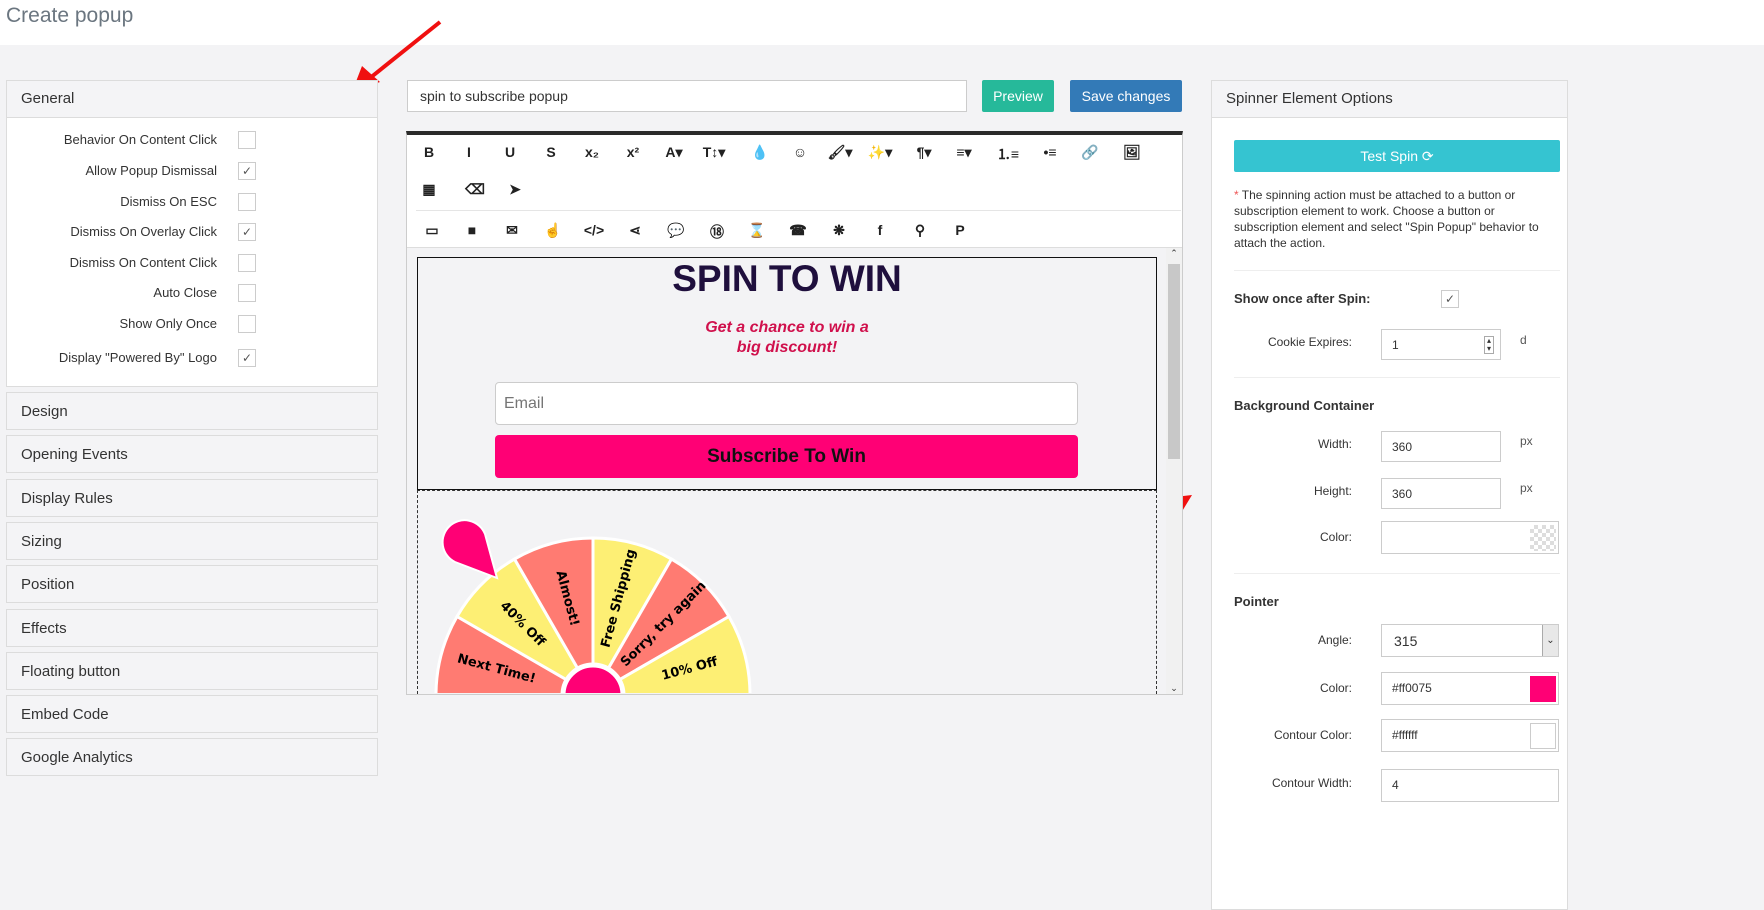  What do you see at coordinates (592, 152) in the screenshot?
I see `toolbar-button: x₂` at bounding box center [592, 152].